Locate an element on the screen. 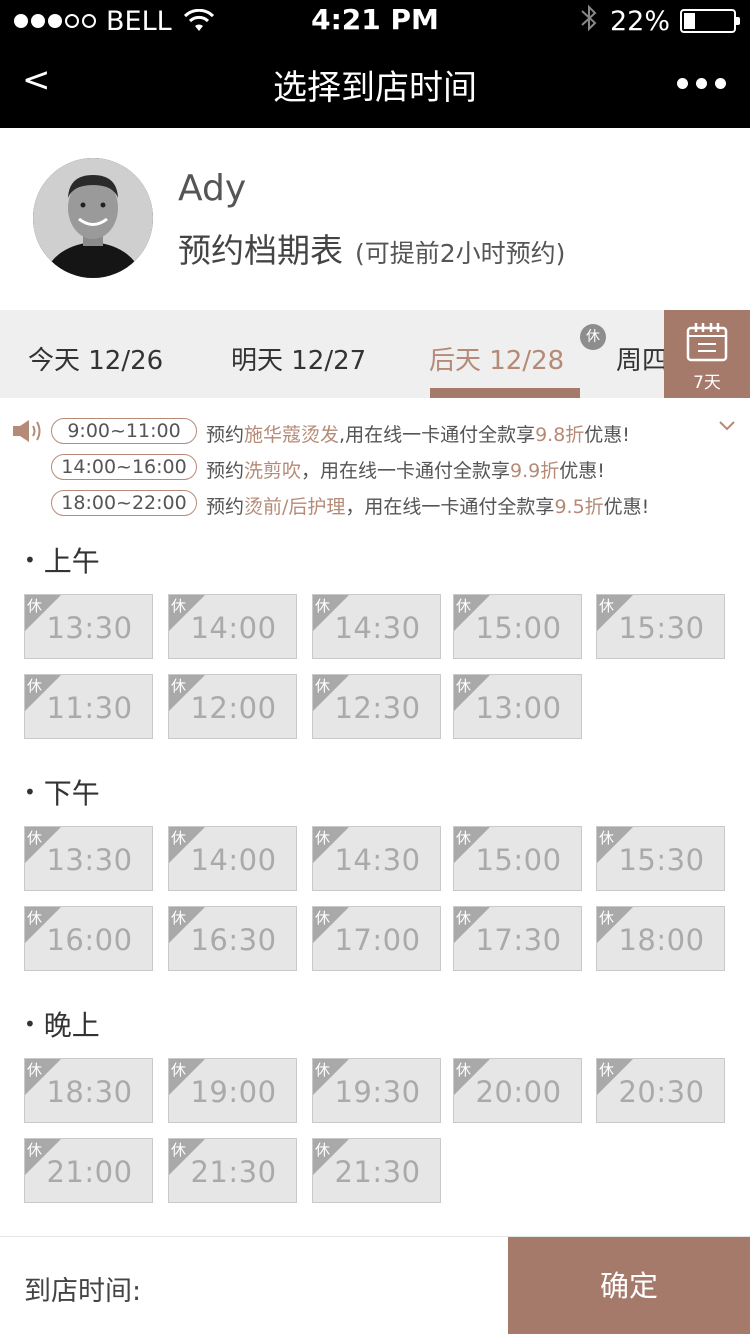  section-title: • 下午 is located at coordinates (62, 792).